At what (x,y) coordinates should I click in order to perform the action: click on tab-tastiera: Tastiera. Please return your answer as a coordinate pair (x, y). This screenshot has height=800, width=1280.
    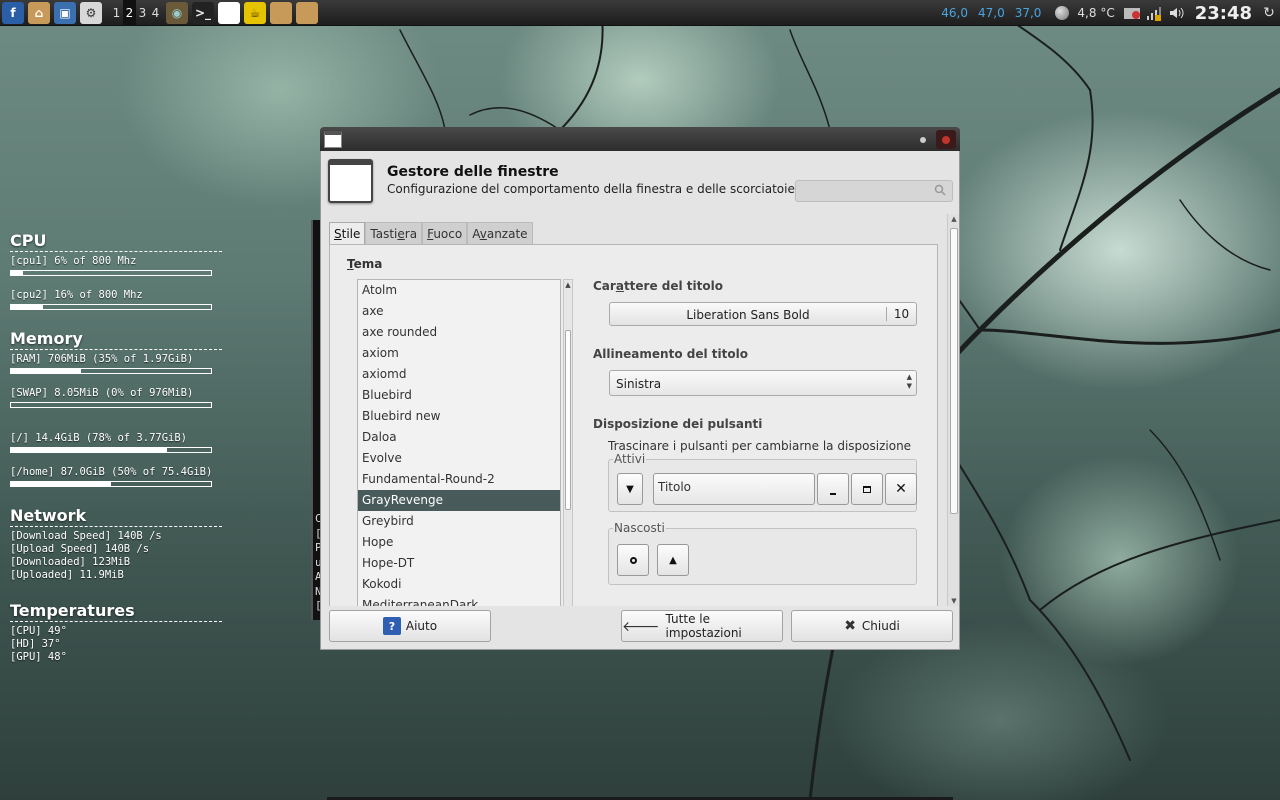
    Looking at the image, I should click on (394, 233).